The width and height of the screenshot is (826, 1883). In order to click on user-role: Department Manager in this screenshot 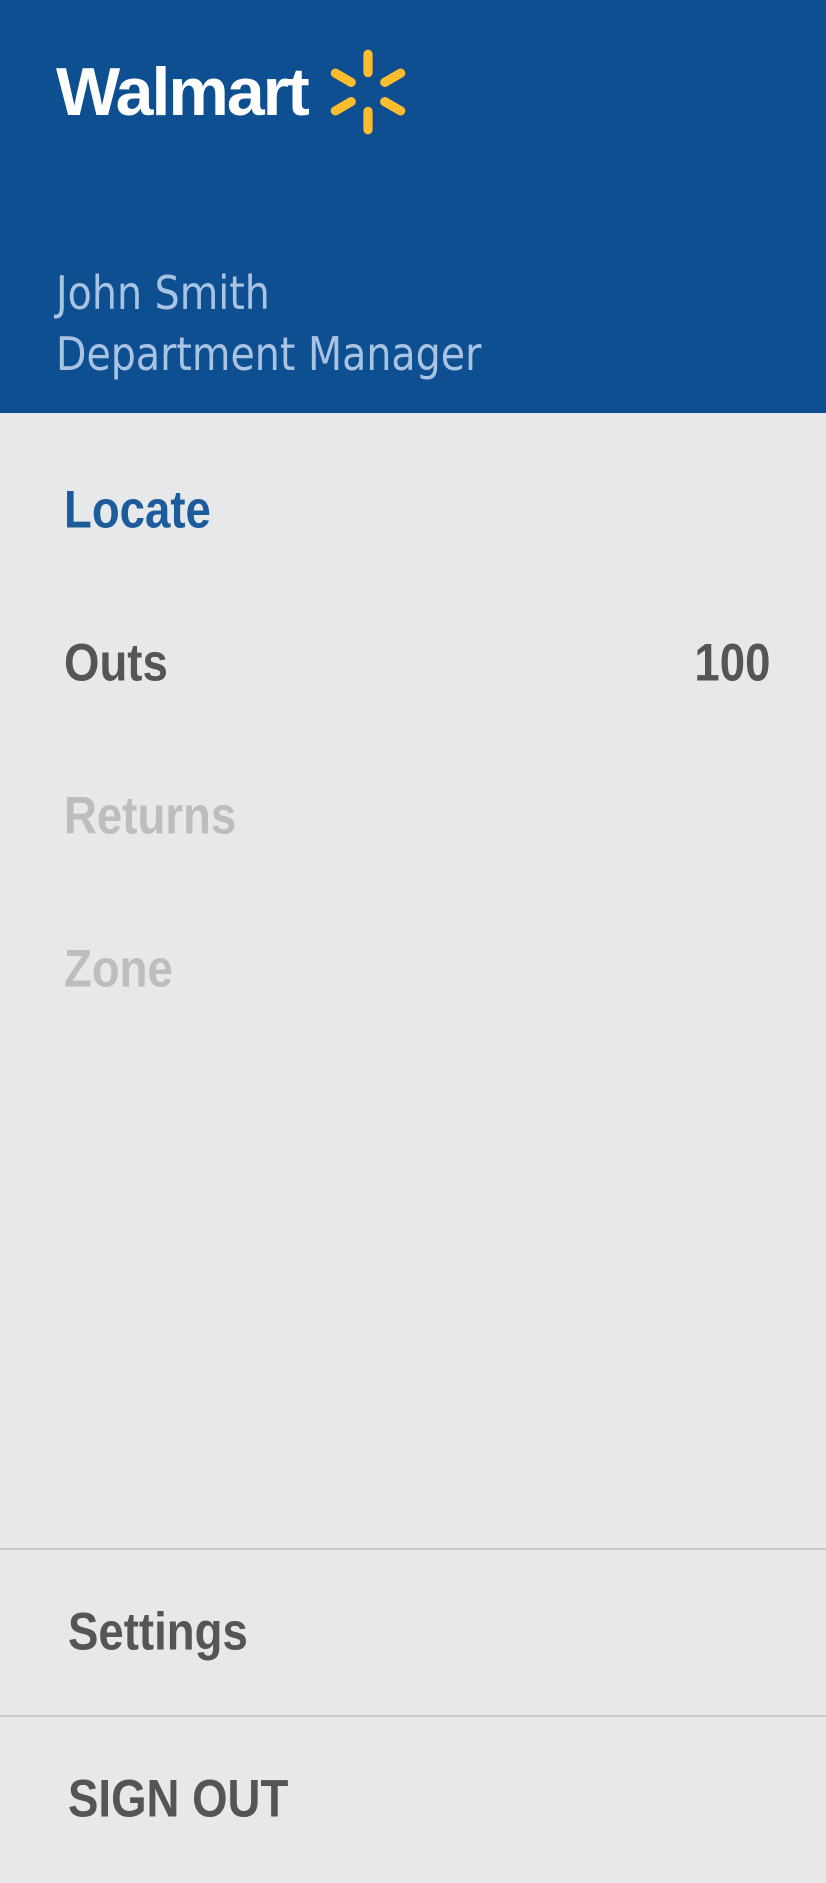, I will do `click(269, 354)`.